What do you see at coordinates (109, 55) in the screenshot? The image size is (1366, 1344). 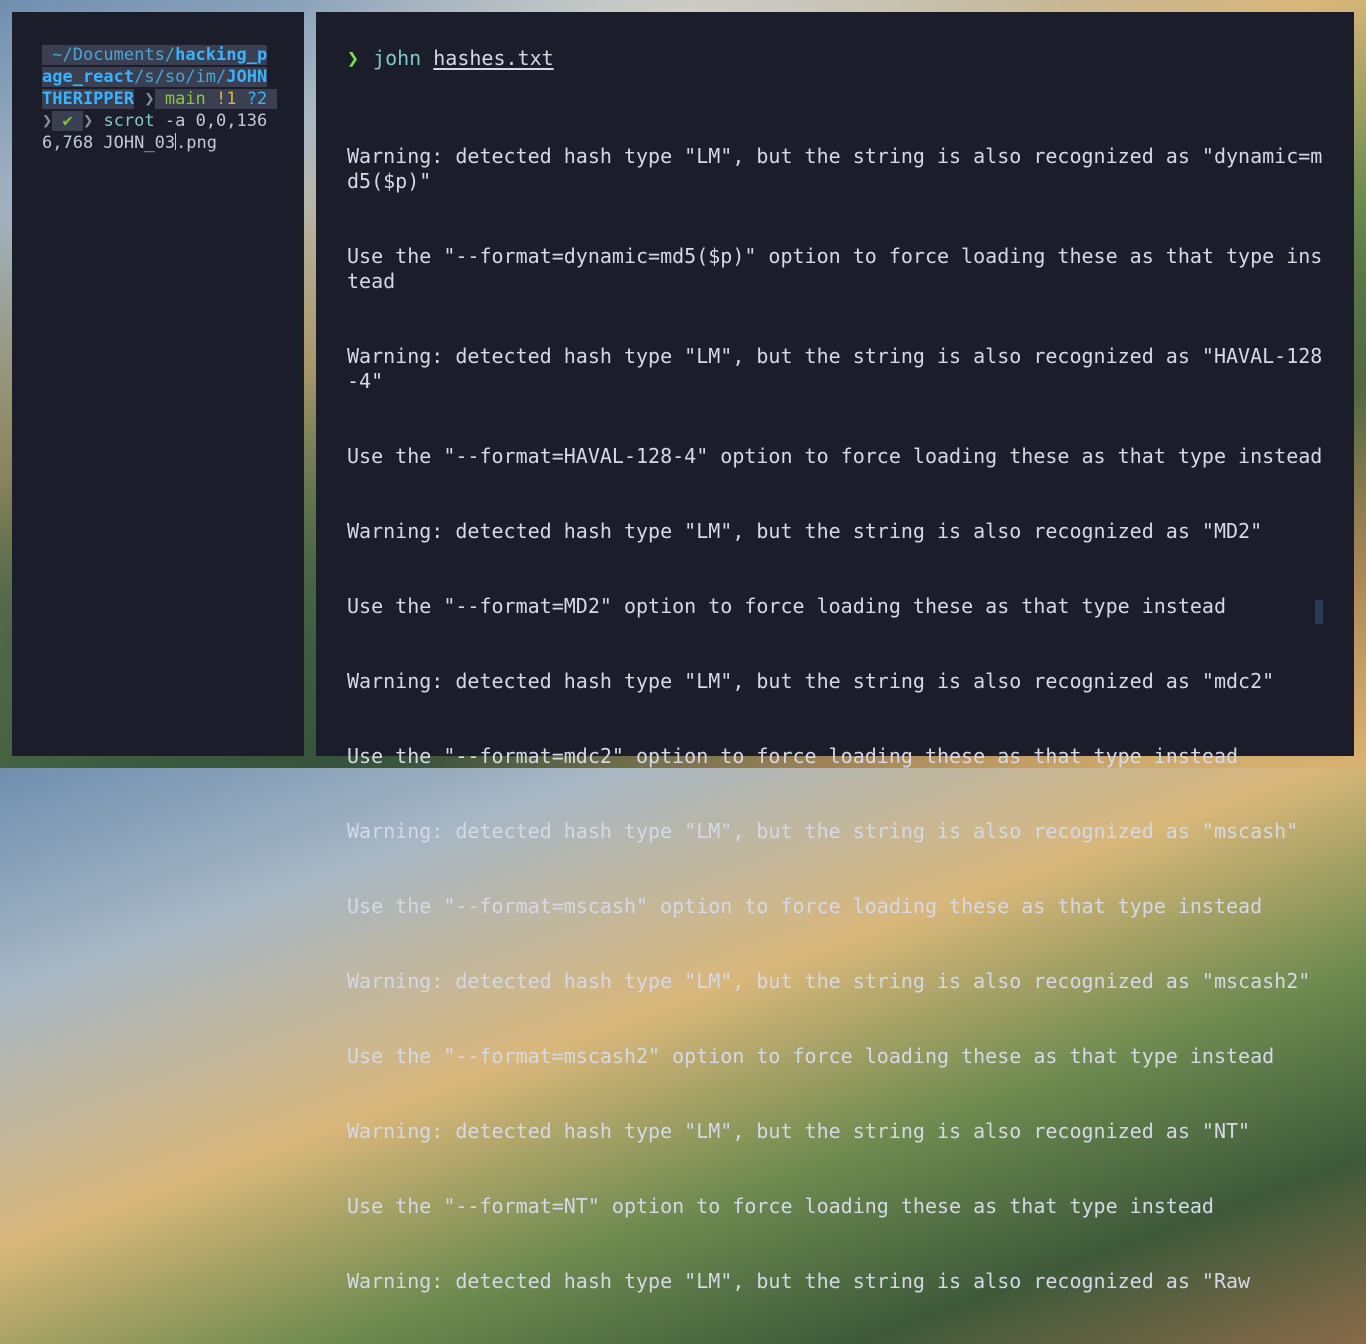 I see `path-prefix: ~/Documents/` at bounding box center [109, 55].